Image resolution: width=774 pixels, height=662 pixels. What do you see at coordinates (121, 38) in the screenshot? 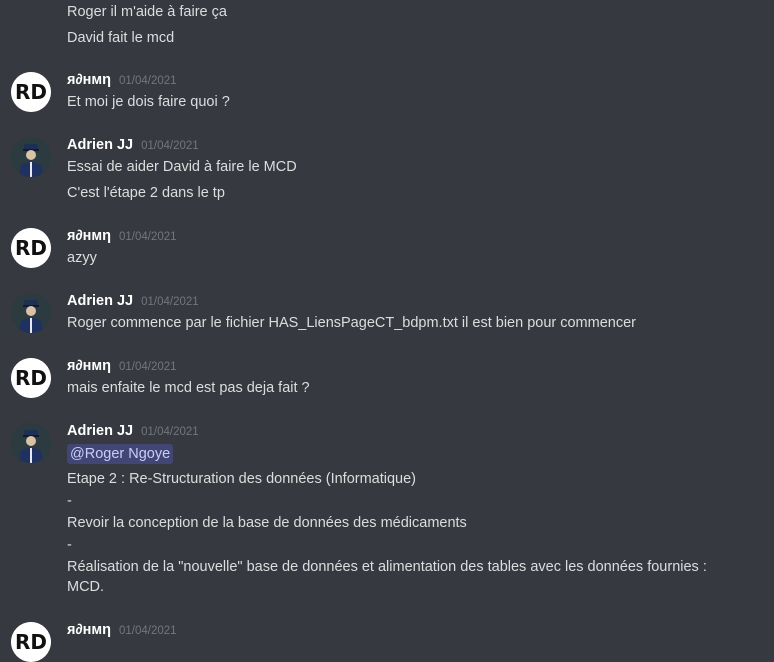
I see `message-line: David fait le mcd` at bounding box center [121, 38].